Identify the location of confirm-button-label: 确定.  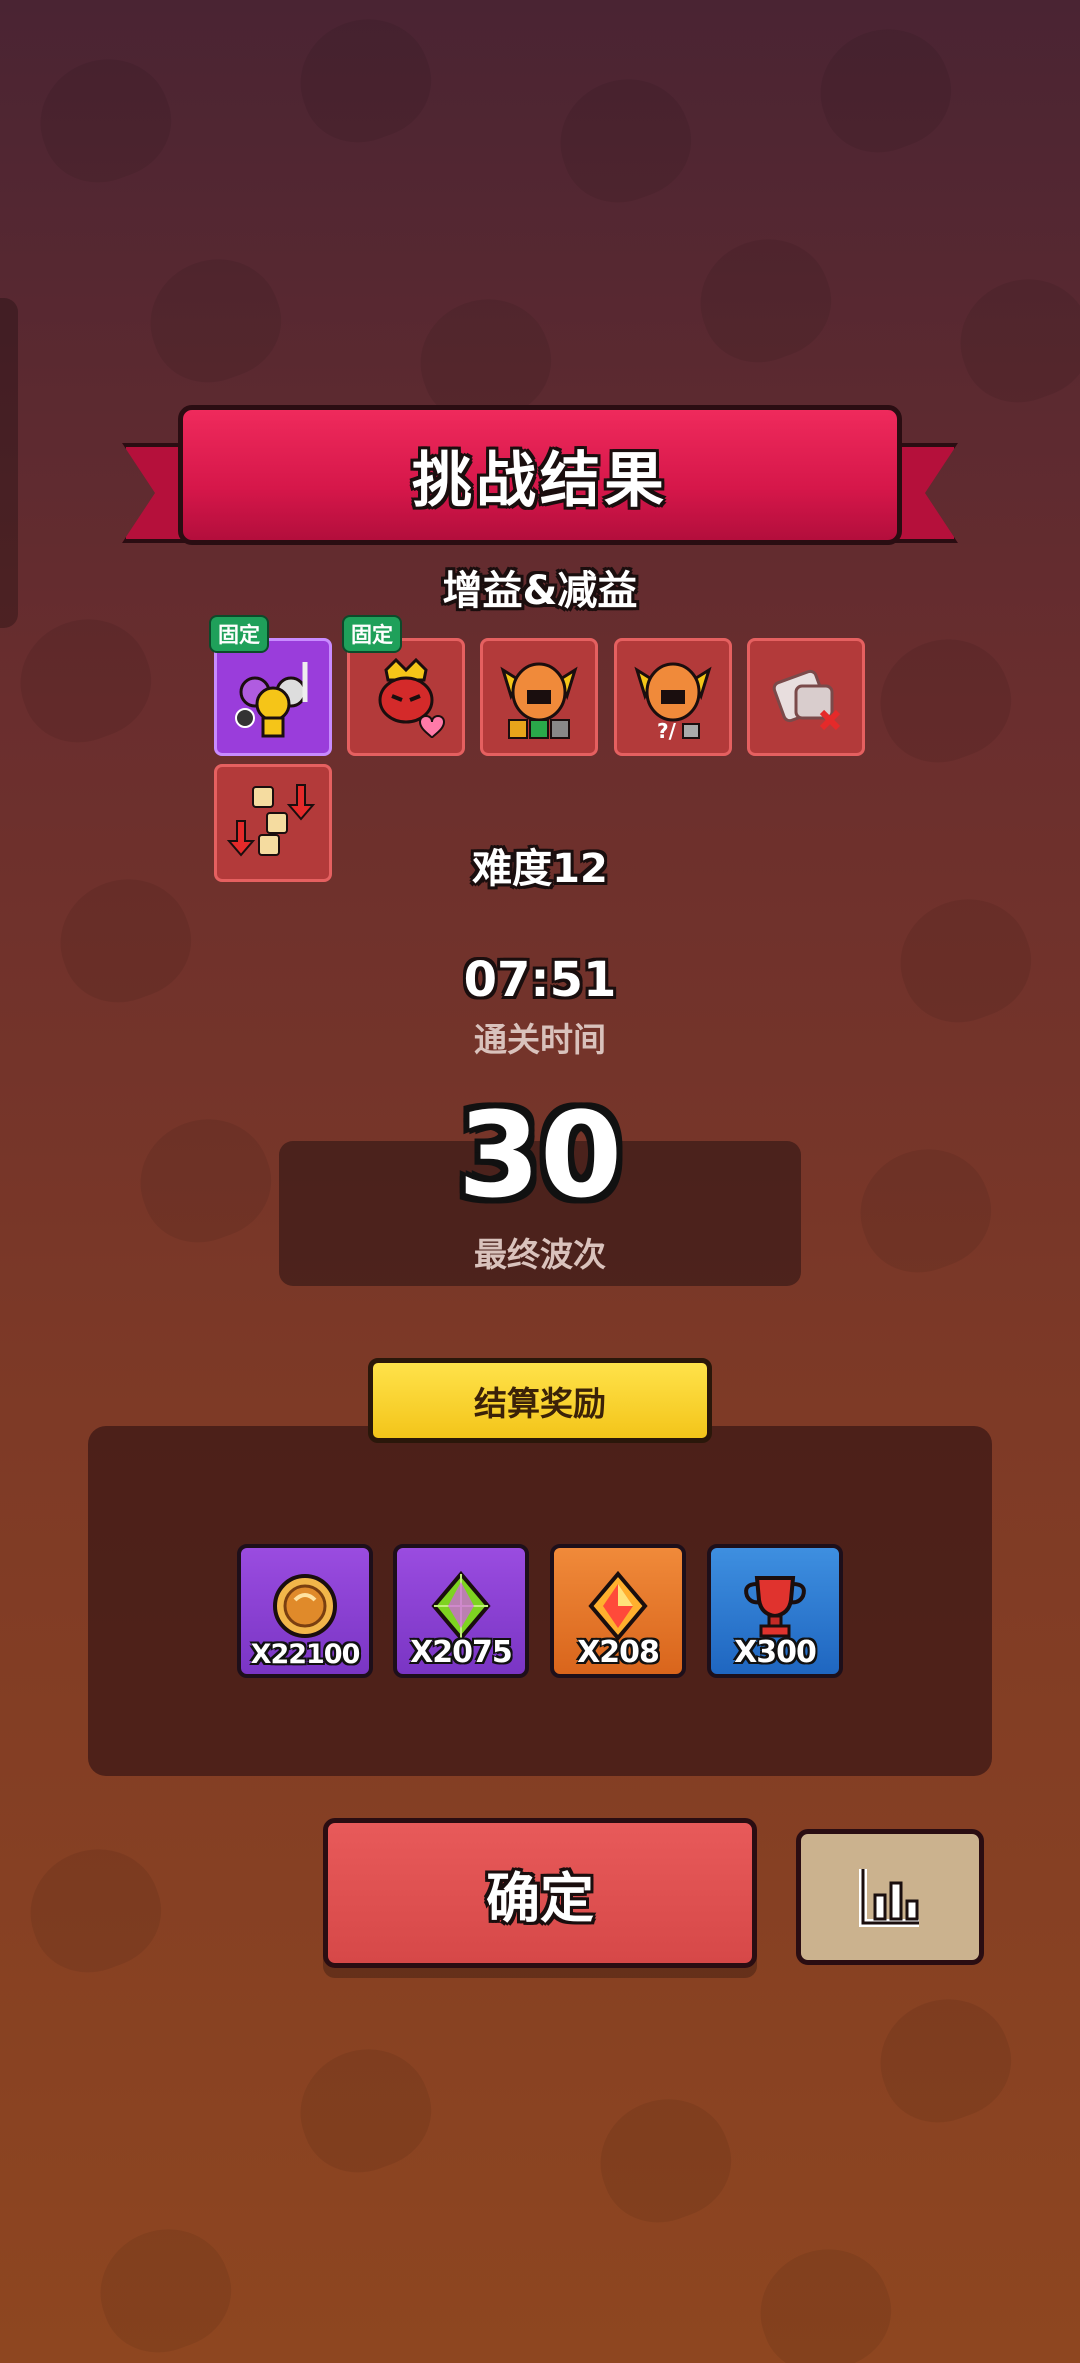
(540, 1898).